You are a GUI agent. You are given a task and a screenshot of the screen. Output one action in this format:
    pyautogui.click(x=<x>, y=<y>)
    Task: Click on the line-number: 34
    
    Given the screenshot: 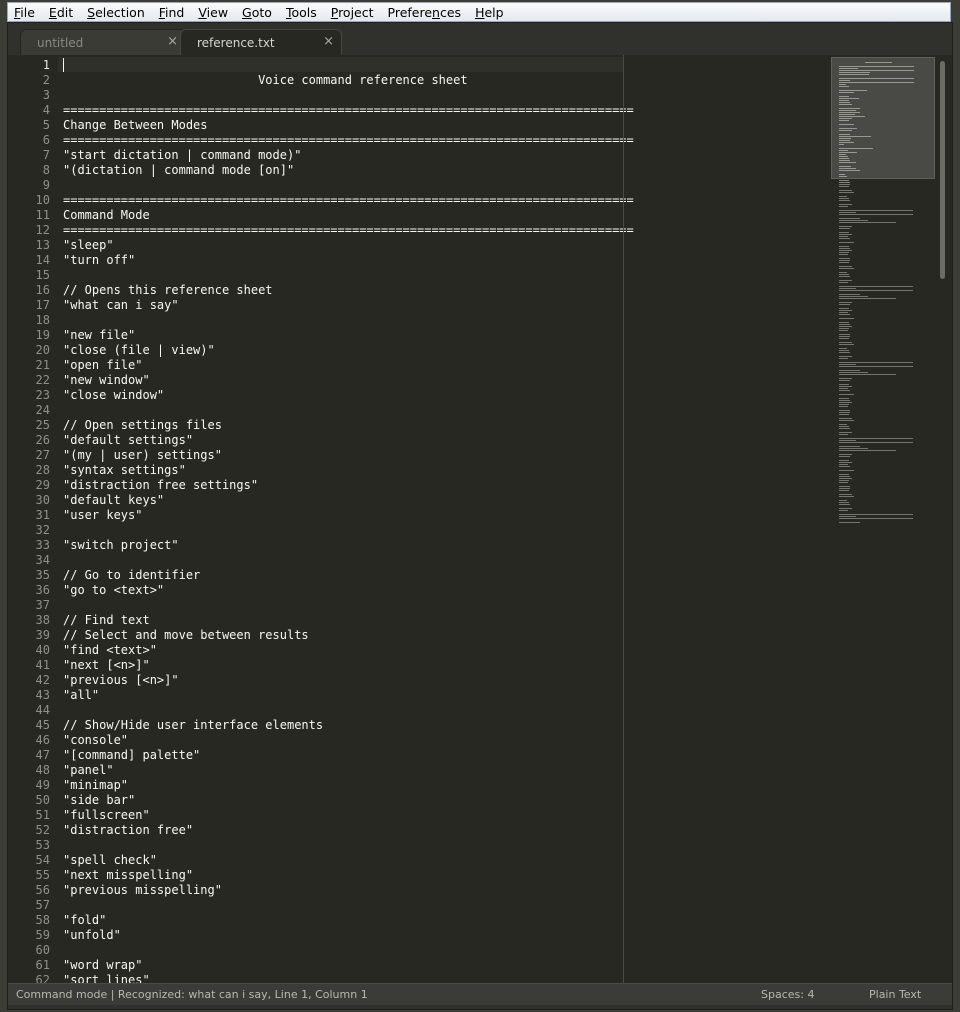 What is the action you would take?
    pyautogui.click(x=42, y=560)
    